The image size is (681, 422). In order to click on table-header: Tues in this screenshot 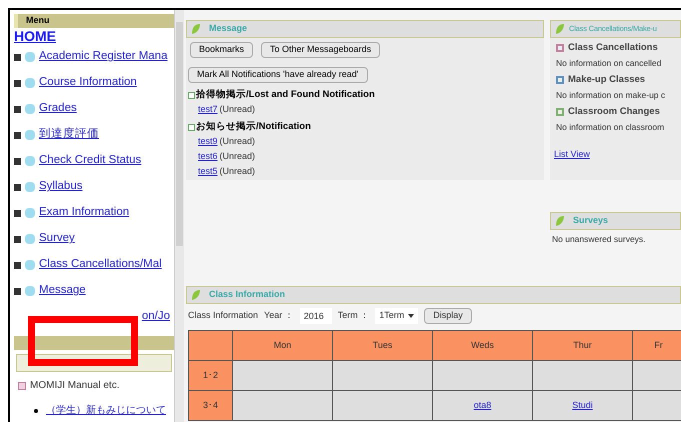, I will do `click(382, 345)`.